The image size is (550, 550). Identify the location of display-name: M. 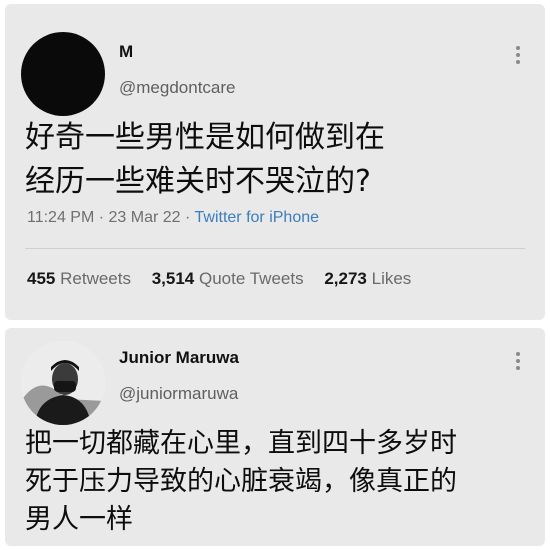
(126, 52).